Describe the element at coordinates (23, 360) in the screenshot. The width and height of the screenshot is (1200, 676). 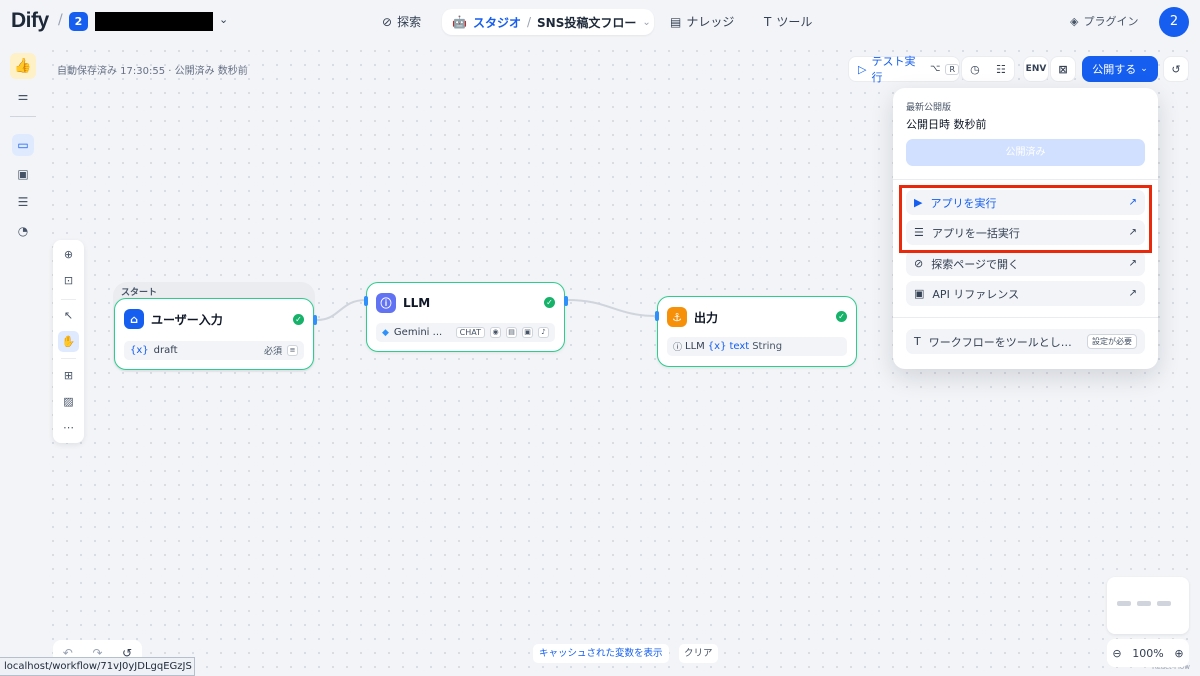
I see `left-sidebar: 👍 ⚌ ▭ ▣ ☰ ◔` at that location.